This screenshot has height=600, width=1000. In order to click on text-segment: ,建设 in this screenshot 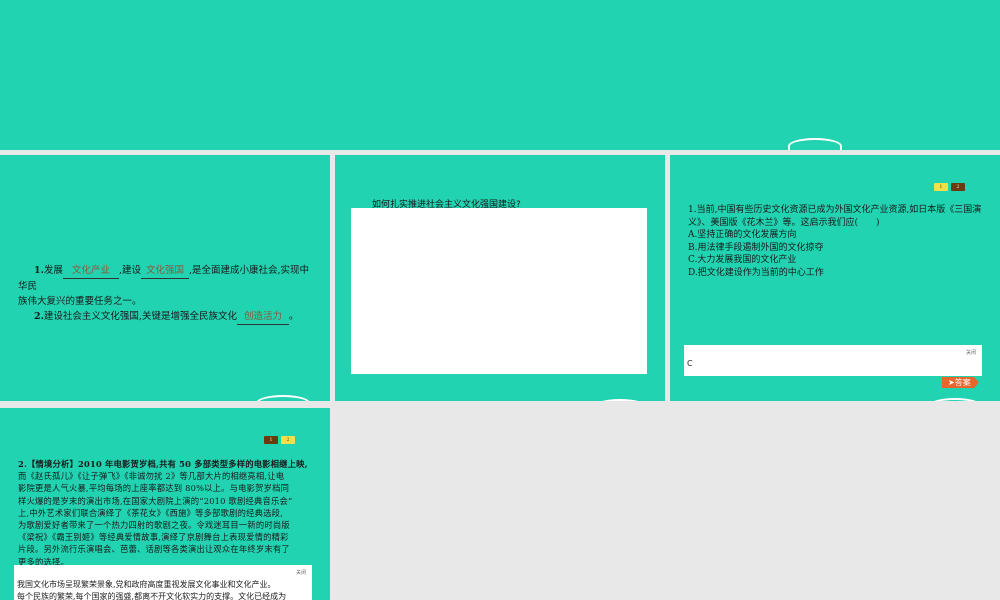, I will do `click(129, 270)`.